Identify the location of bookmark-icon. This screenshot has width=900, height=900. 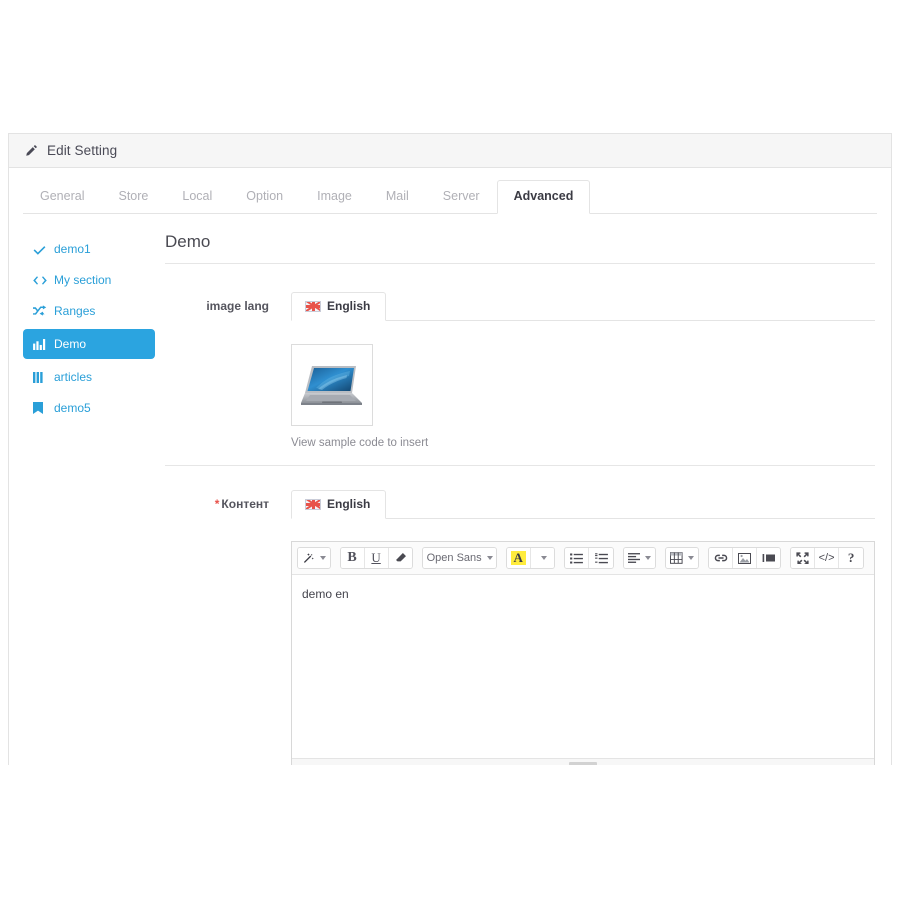
(40, 408).